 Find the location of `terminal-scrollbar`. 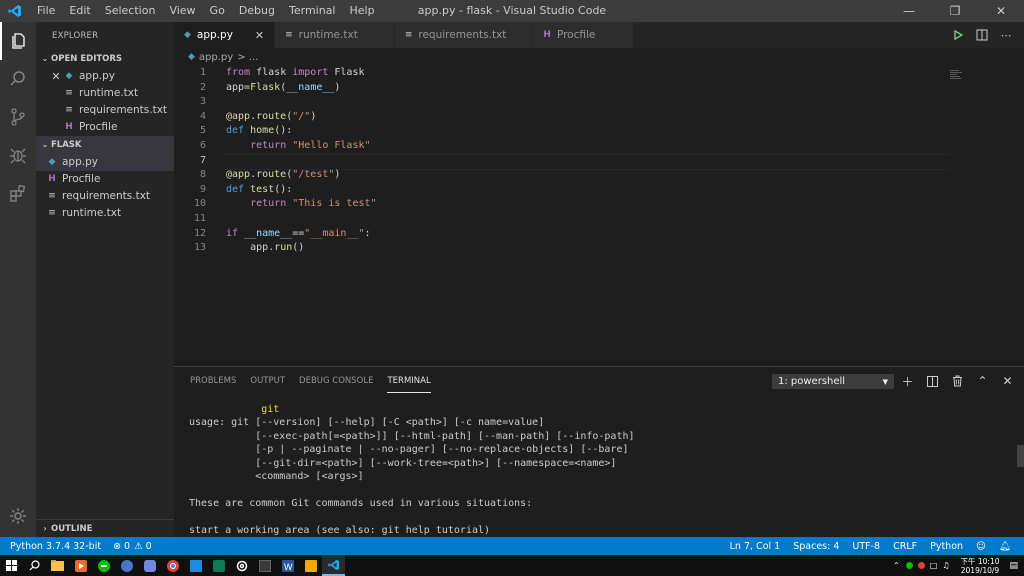

terminal-scrollbar is located at coordinates (1020, 456).